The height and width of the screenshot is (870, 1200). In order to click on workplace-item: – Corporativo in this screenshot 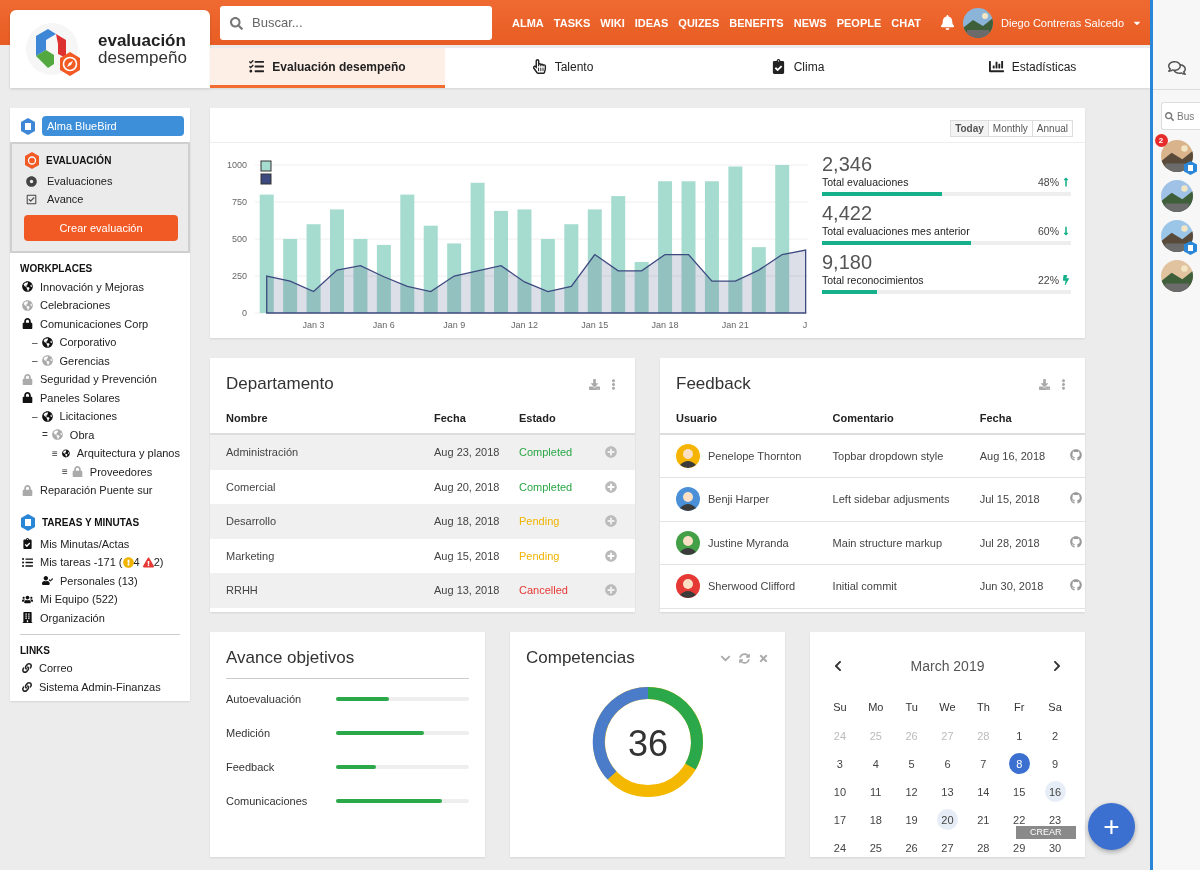, I will do `click(100, 342)`.